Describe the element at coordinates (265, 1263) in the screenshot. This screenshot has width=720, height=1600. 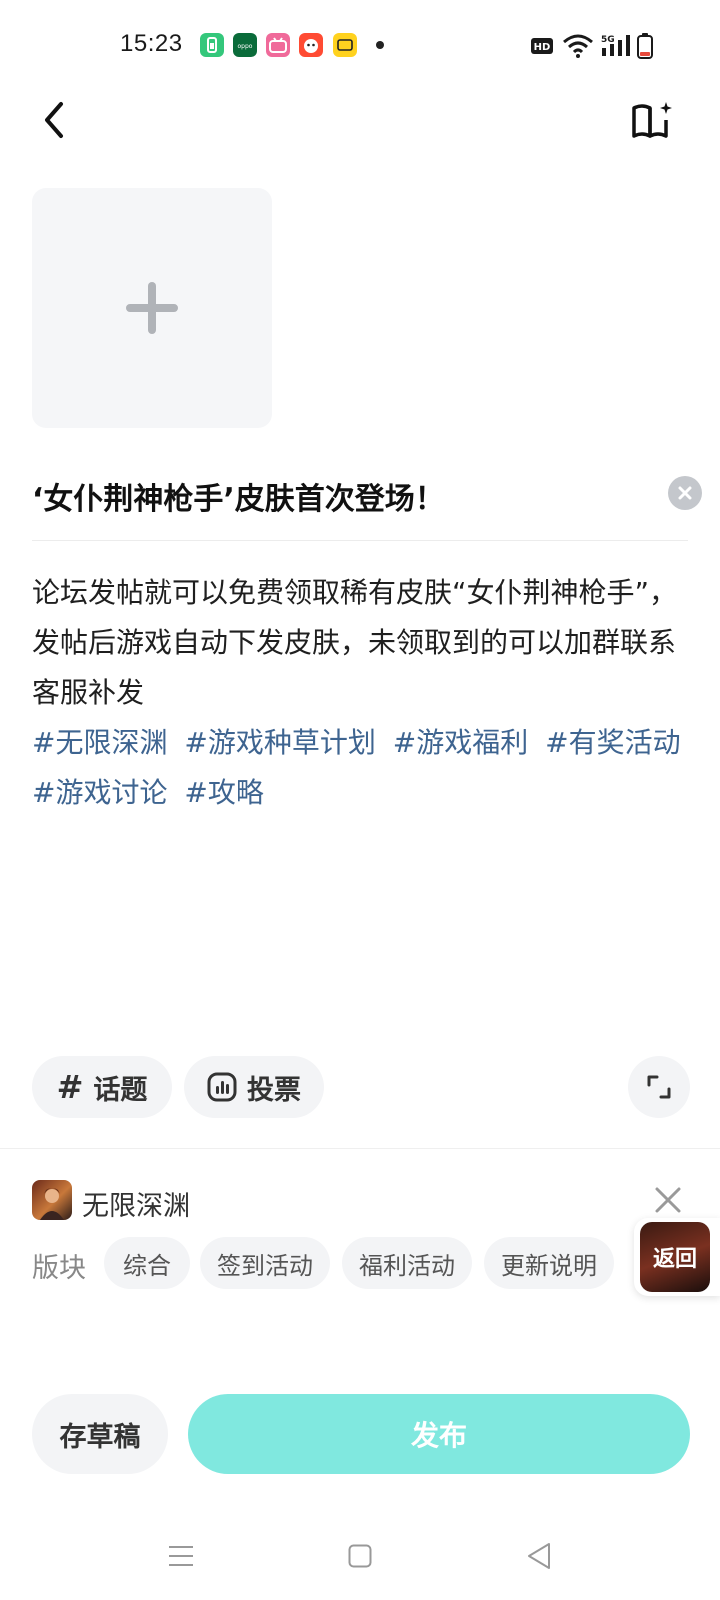
I see `board-chip: 签到活动` at that location.